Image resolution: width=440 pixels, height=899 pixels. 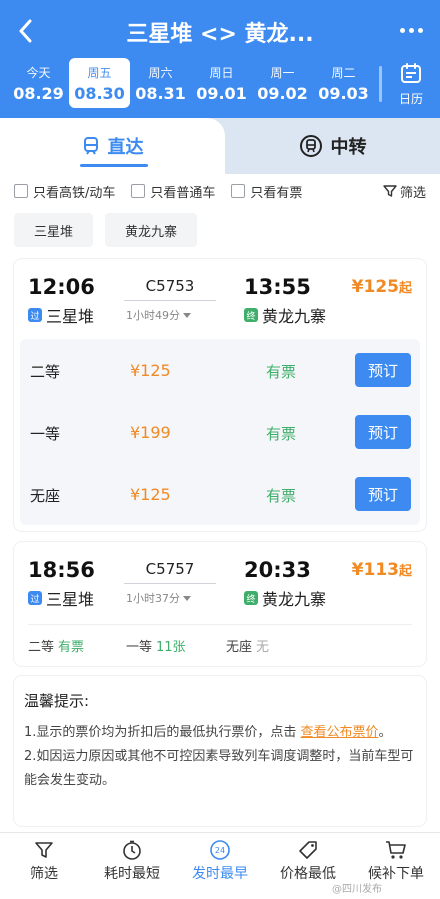 I want to click on bottom-item-label: 耗时最短, so click(x=132, y=874).